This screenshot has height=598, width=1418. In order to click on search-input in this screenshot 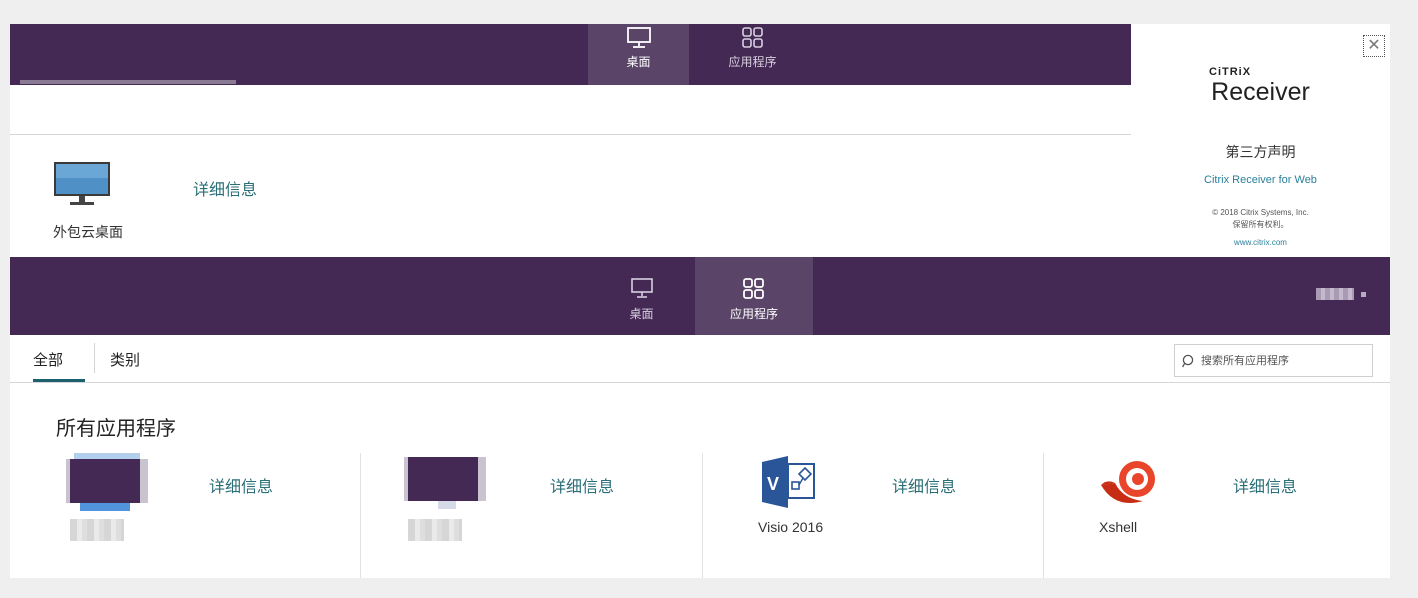, I will do `click(1281, 360)`.